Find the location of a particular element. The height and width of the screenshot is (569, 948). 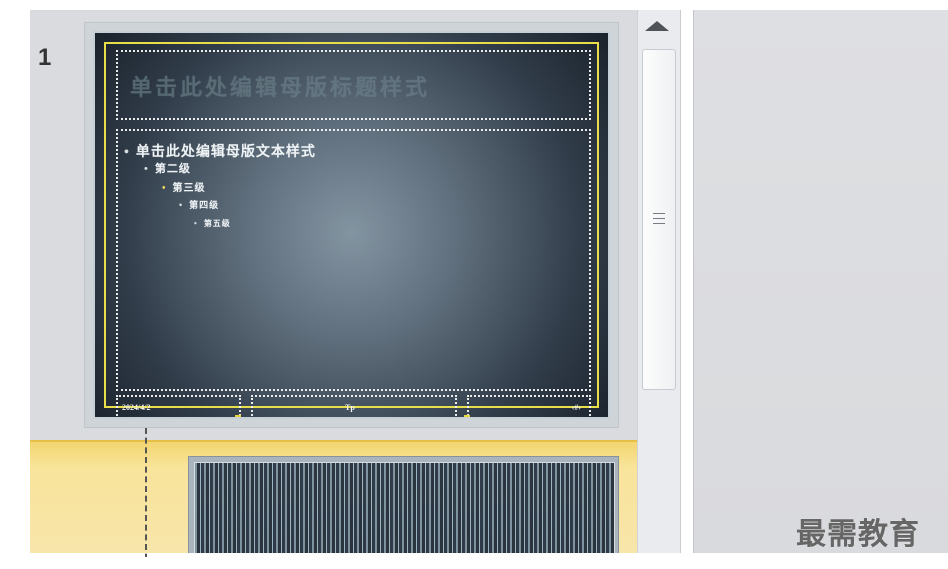

body-level-2-text: 第二级 is located at coordinates (172, 169).